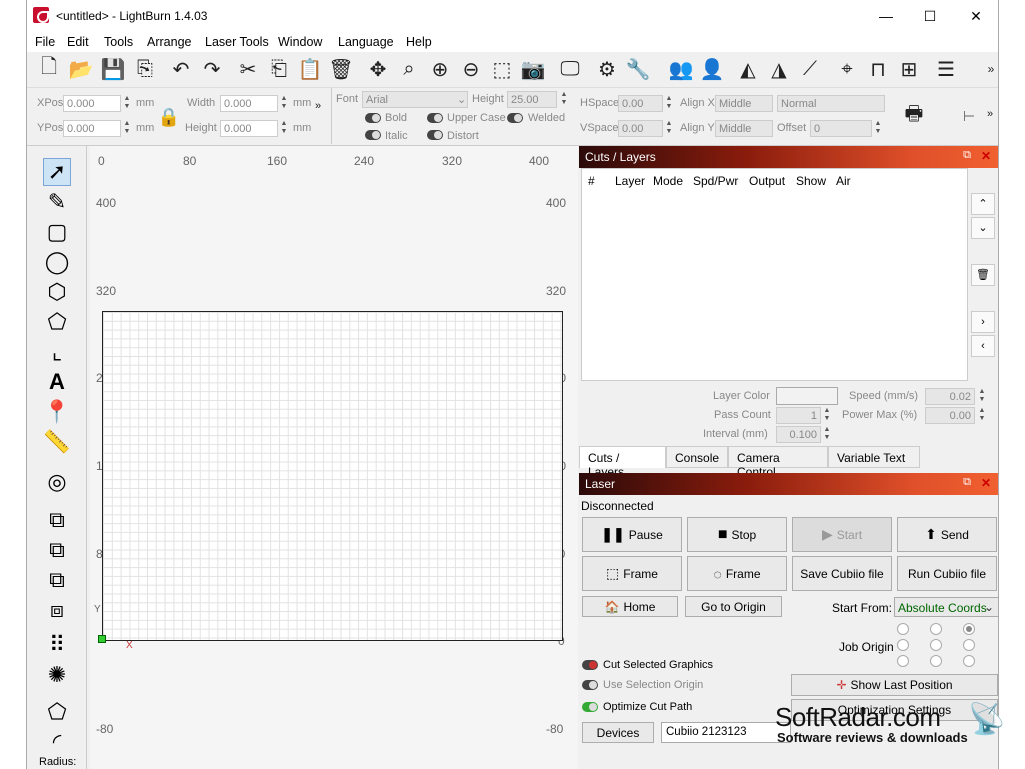 The image size is (1025, 769). What do you see at coordinates (744, 103) in the screenshot?
I see `align-x-select` at bounding box center [744, 103].